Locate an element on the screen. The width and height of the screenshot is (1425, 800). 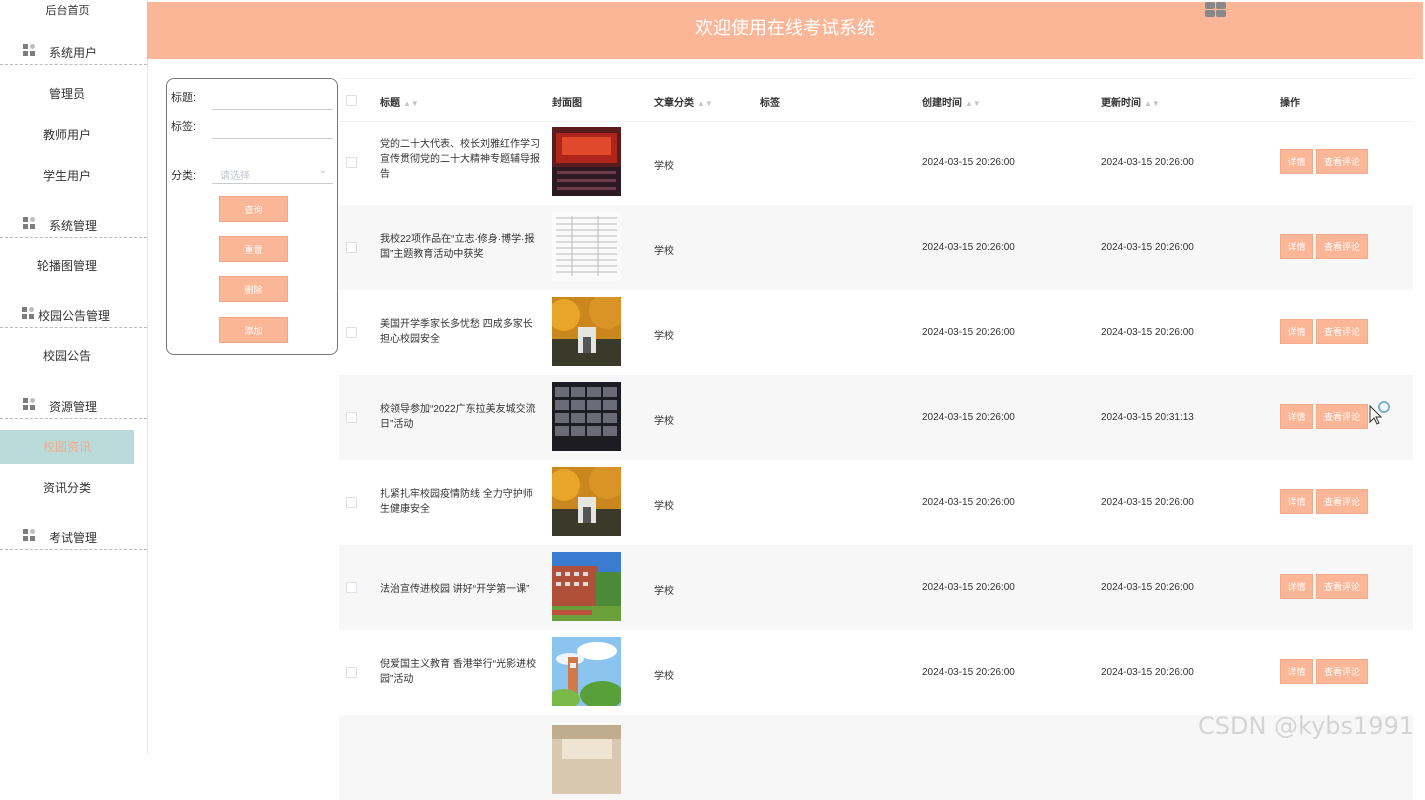
sidebar-item-admin: 管理员 is located at coordinates (67, 94).